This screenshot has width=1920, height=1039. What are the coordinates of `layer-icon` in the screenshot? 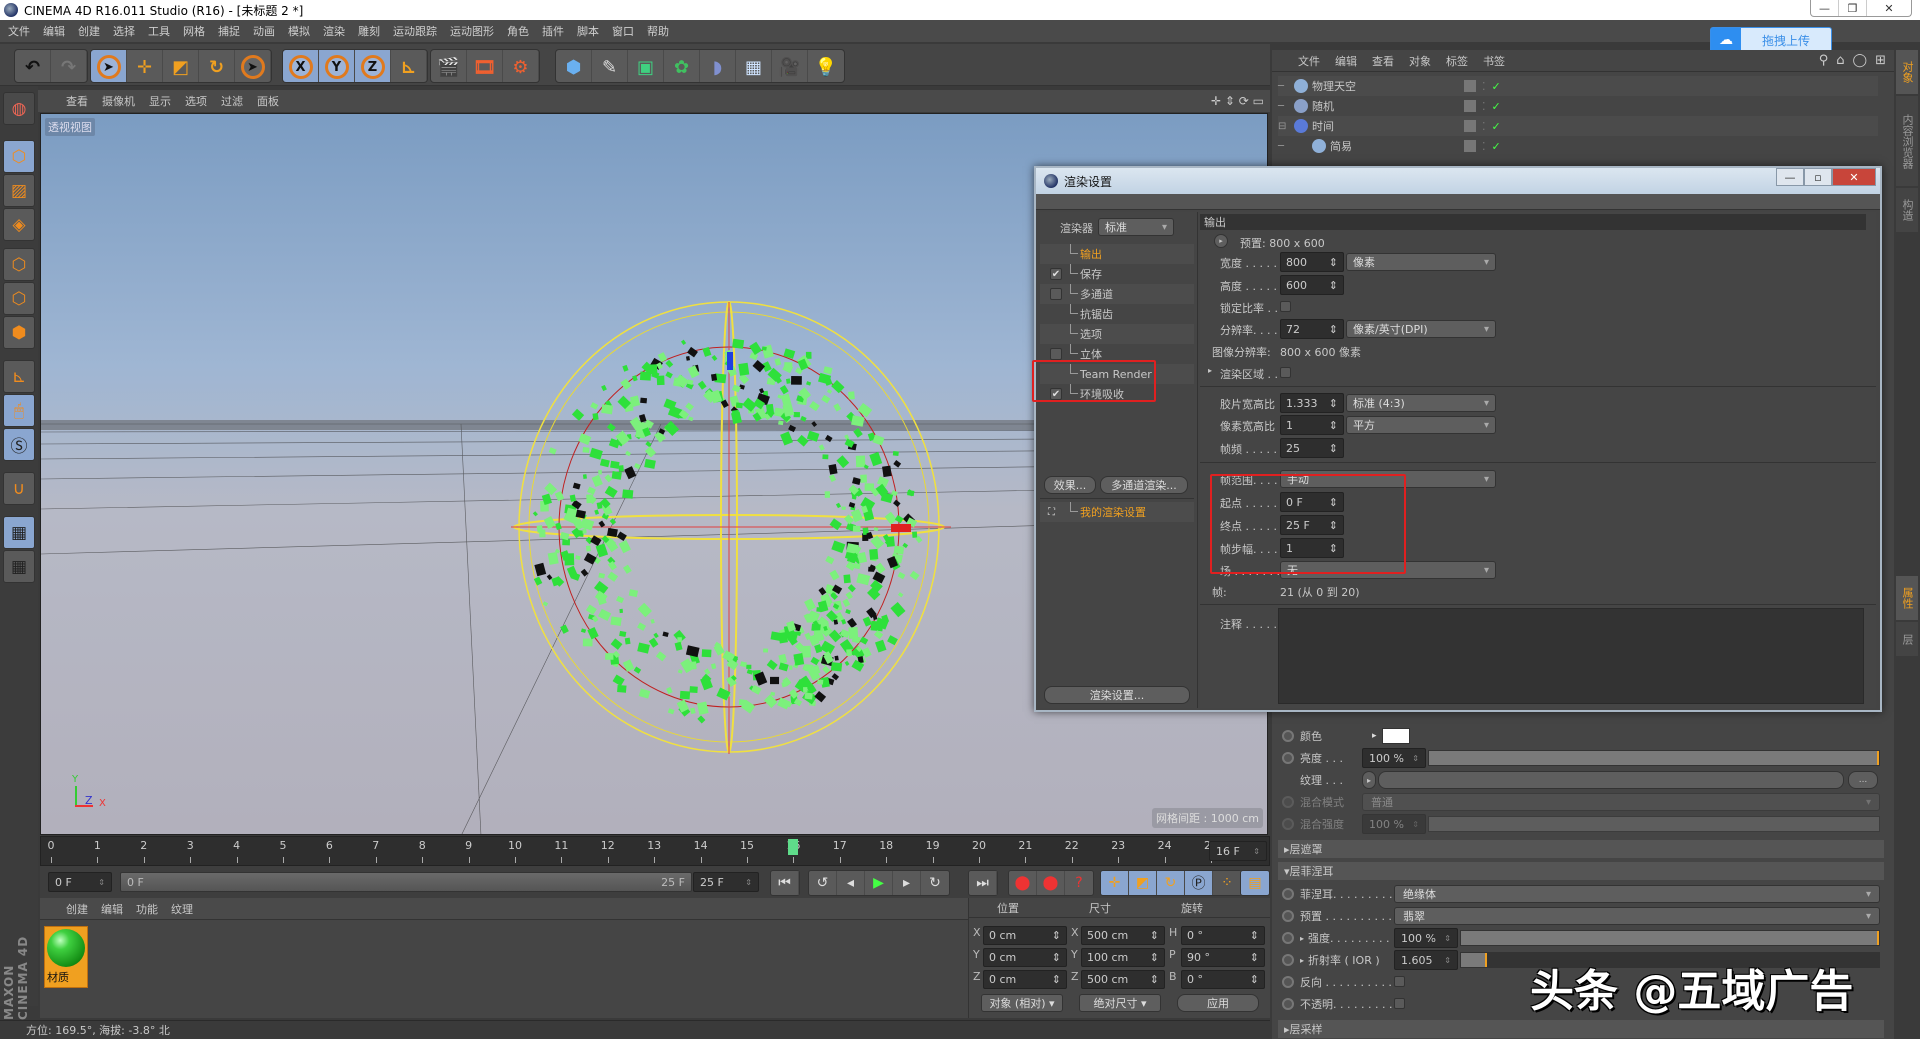 It's located at (1470, 106).